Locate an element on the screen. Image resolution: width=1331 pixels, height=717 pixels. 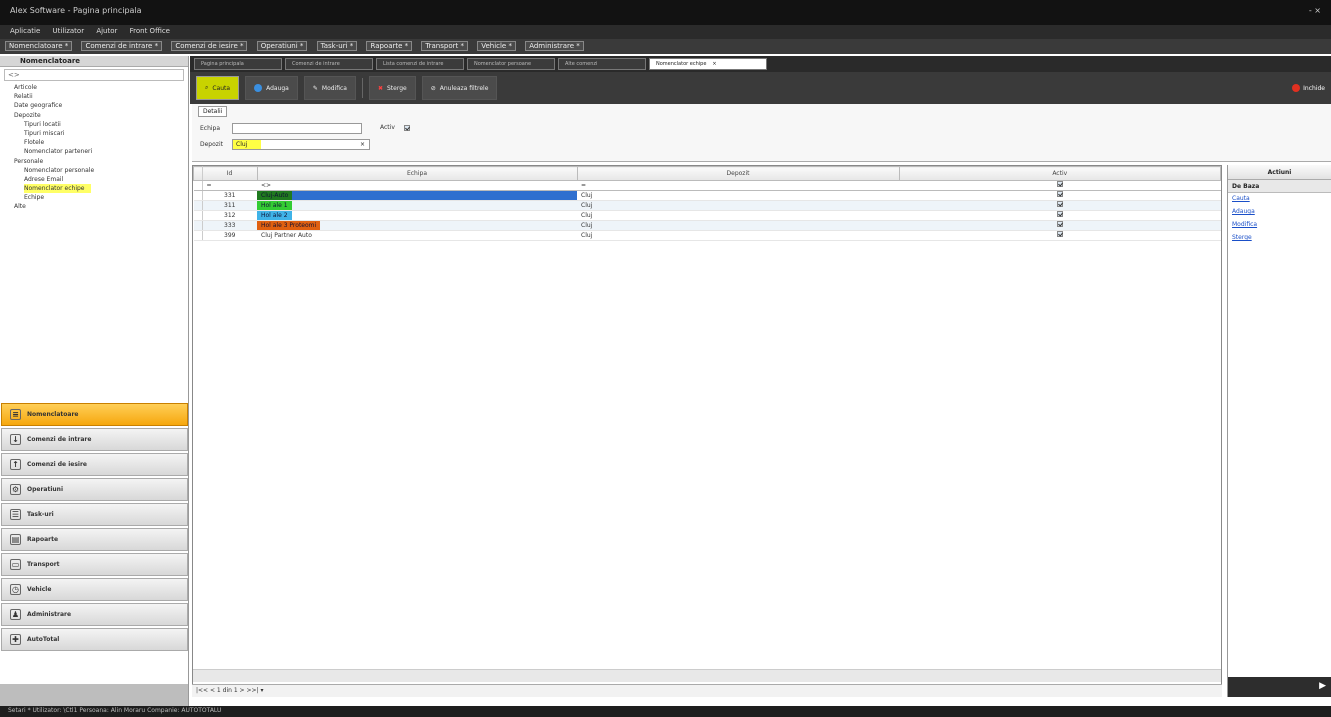
tree-item: Adrese Email is located at coordinates (94, 179).